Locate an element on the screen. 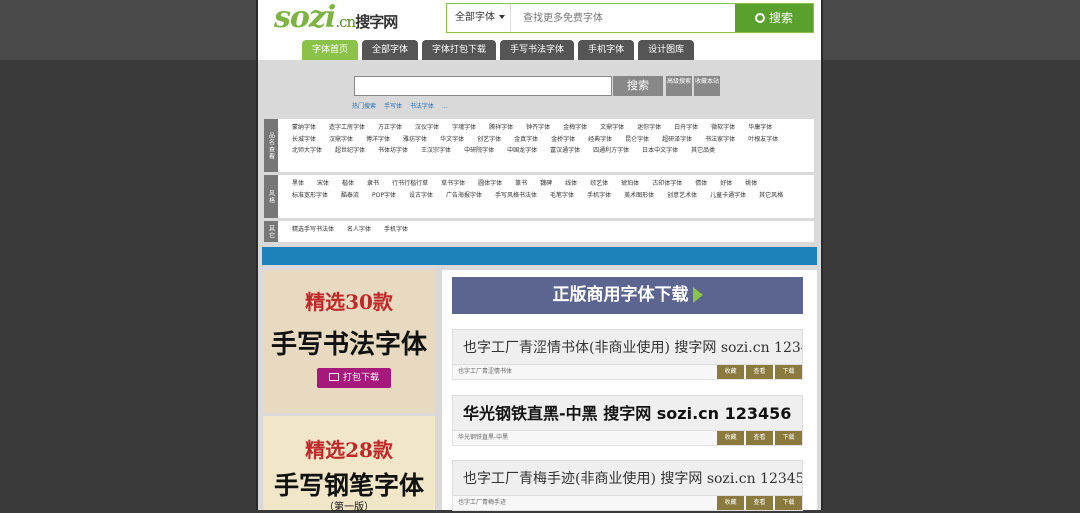  category-link: 微软字体 is located at coordinates (723, 128).